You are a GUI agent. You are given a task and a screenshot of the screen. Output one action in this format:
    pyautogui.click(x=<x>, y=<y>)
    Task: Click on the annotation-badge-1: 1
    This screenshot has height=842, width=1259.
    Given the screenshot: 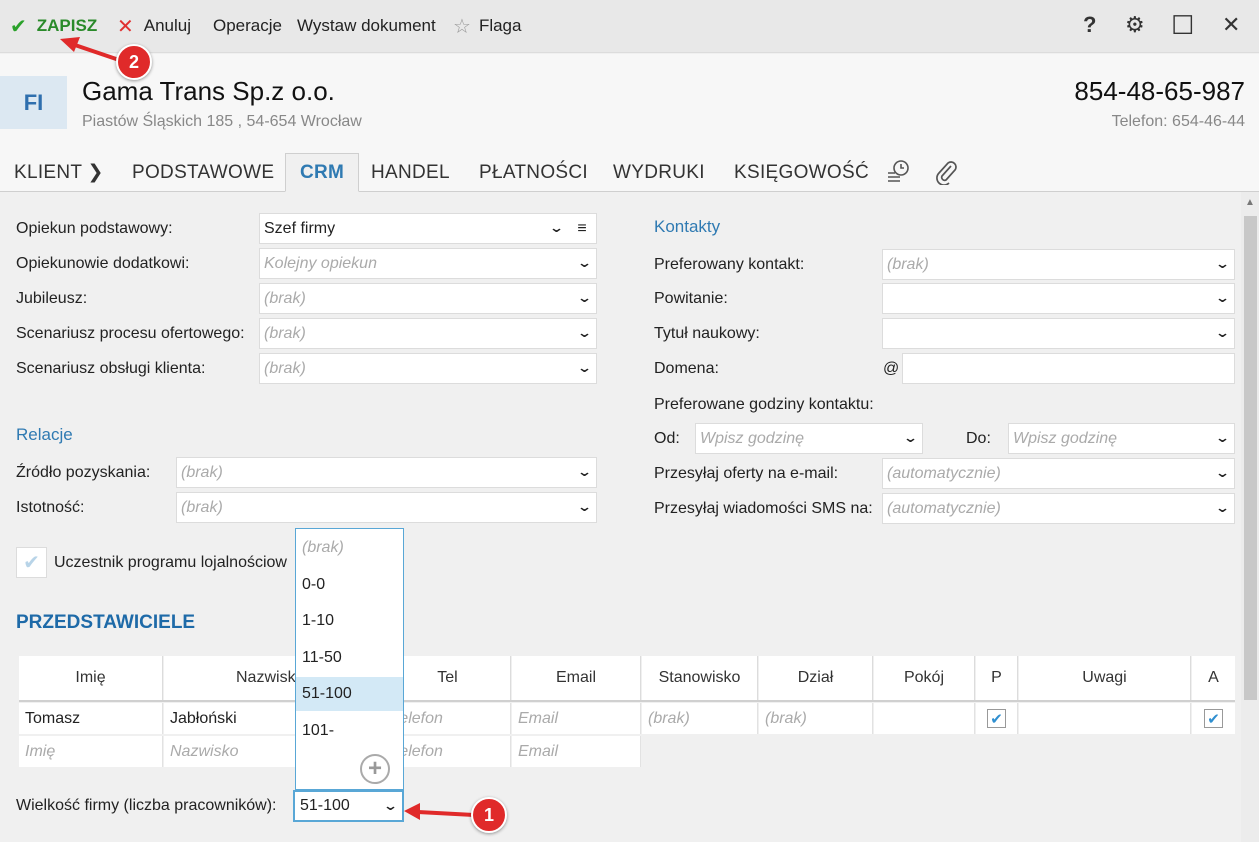 What is the action you would take?
    pyautogui.click(x=489, y=815)
    